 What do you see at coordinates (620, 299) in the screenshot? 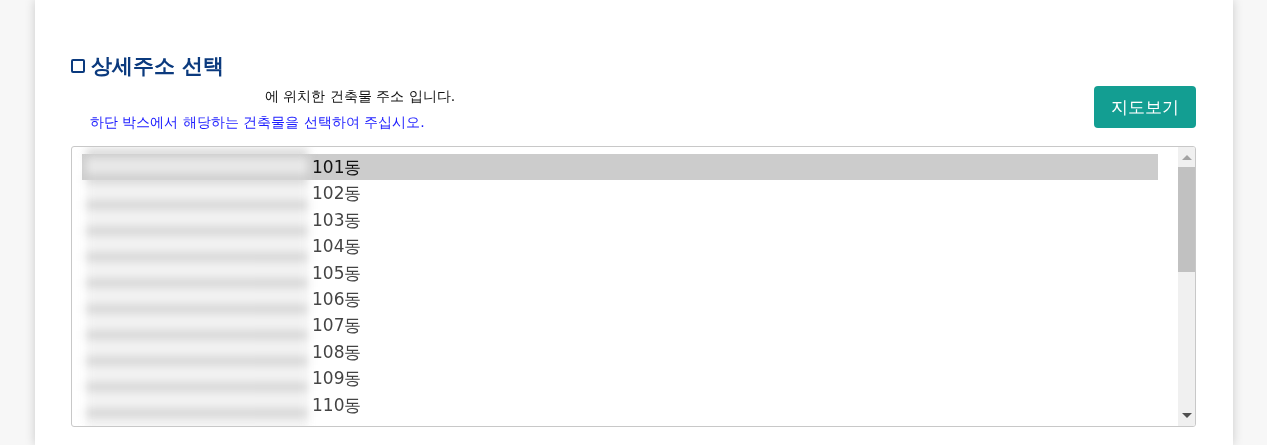
I see `address-option: 106동` at bounding box center [620, 299].